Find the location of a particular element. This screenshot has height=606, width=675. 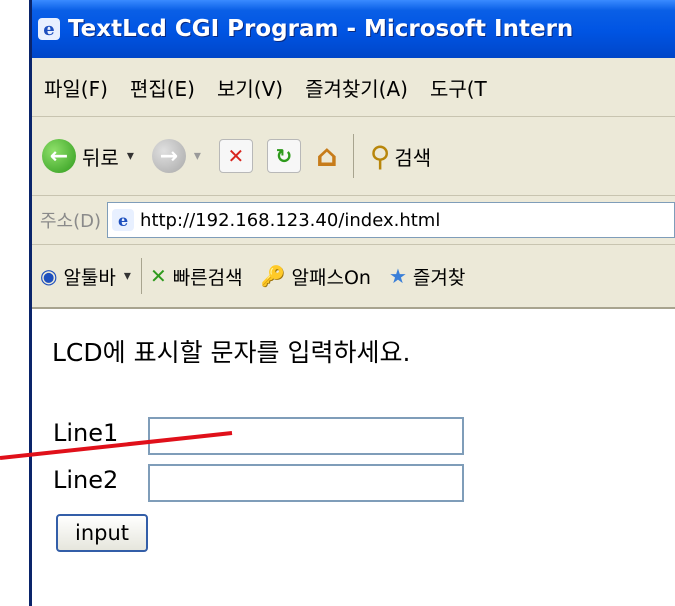

back-arrow-icon: ← is located at coordinates (59, 156).